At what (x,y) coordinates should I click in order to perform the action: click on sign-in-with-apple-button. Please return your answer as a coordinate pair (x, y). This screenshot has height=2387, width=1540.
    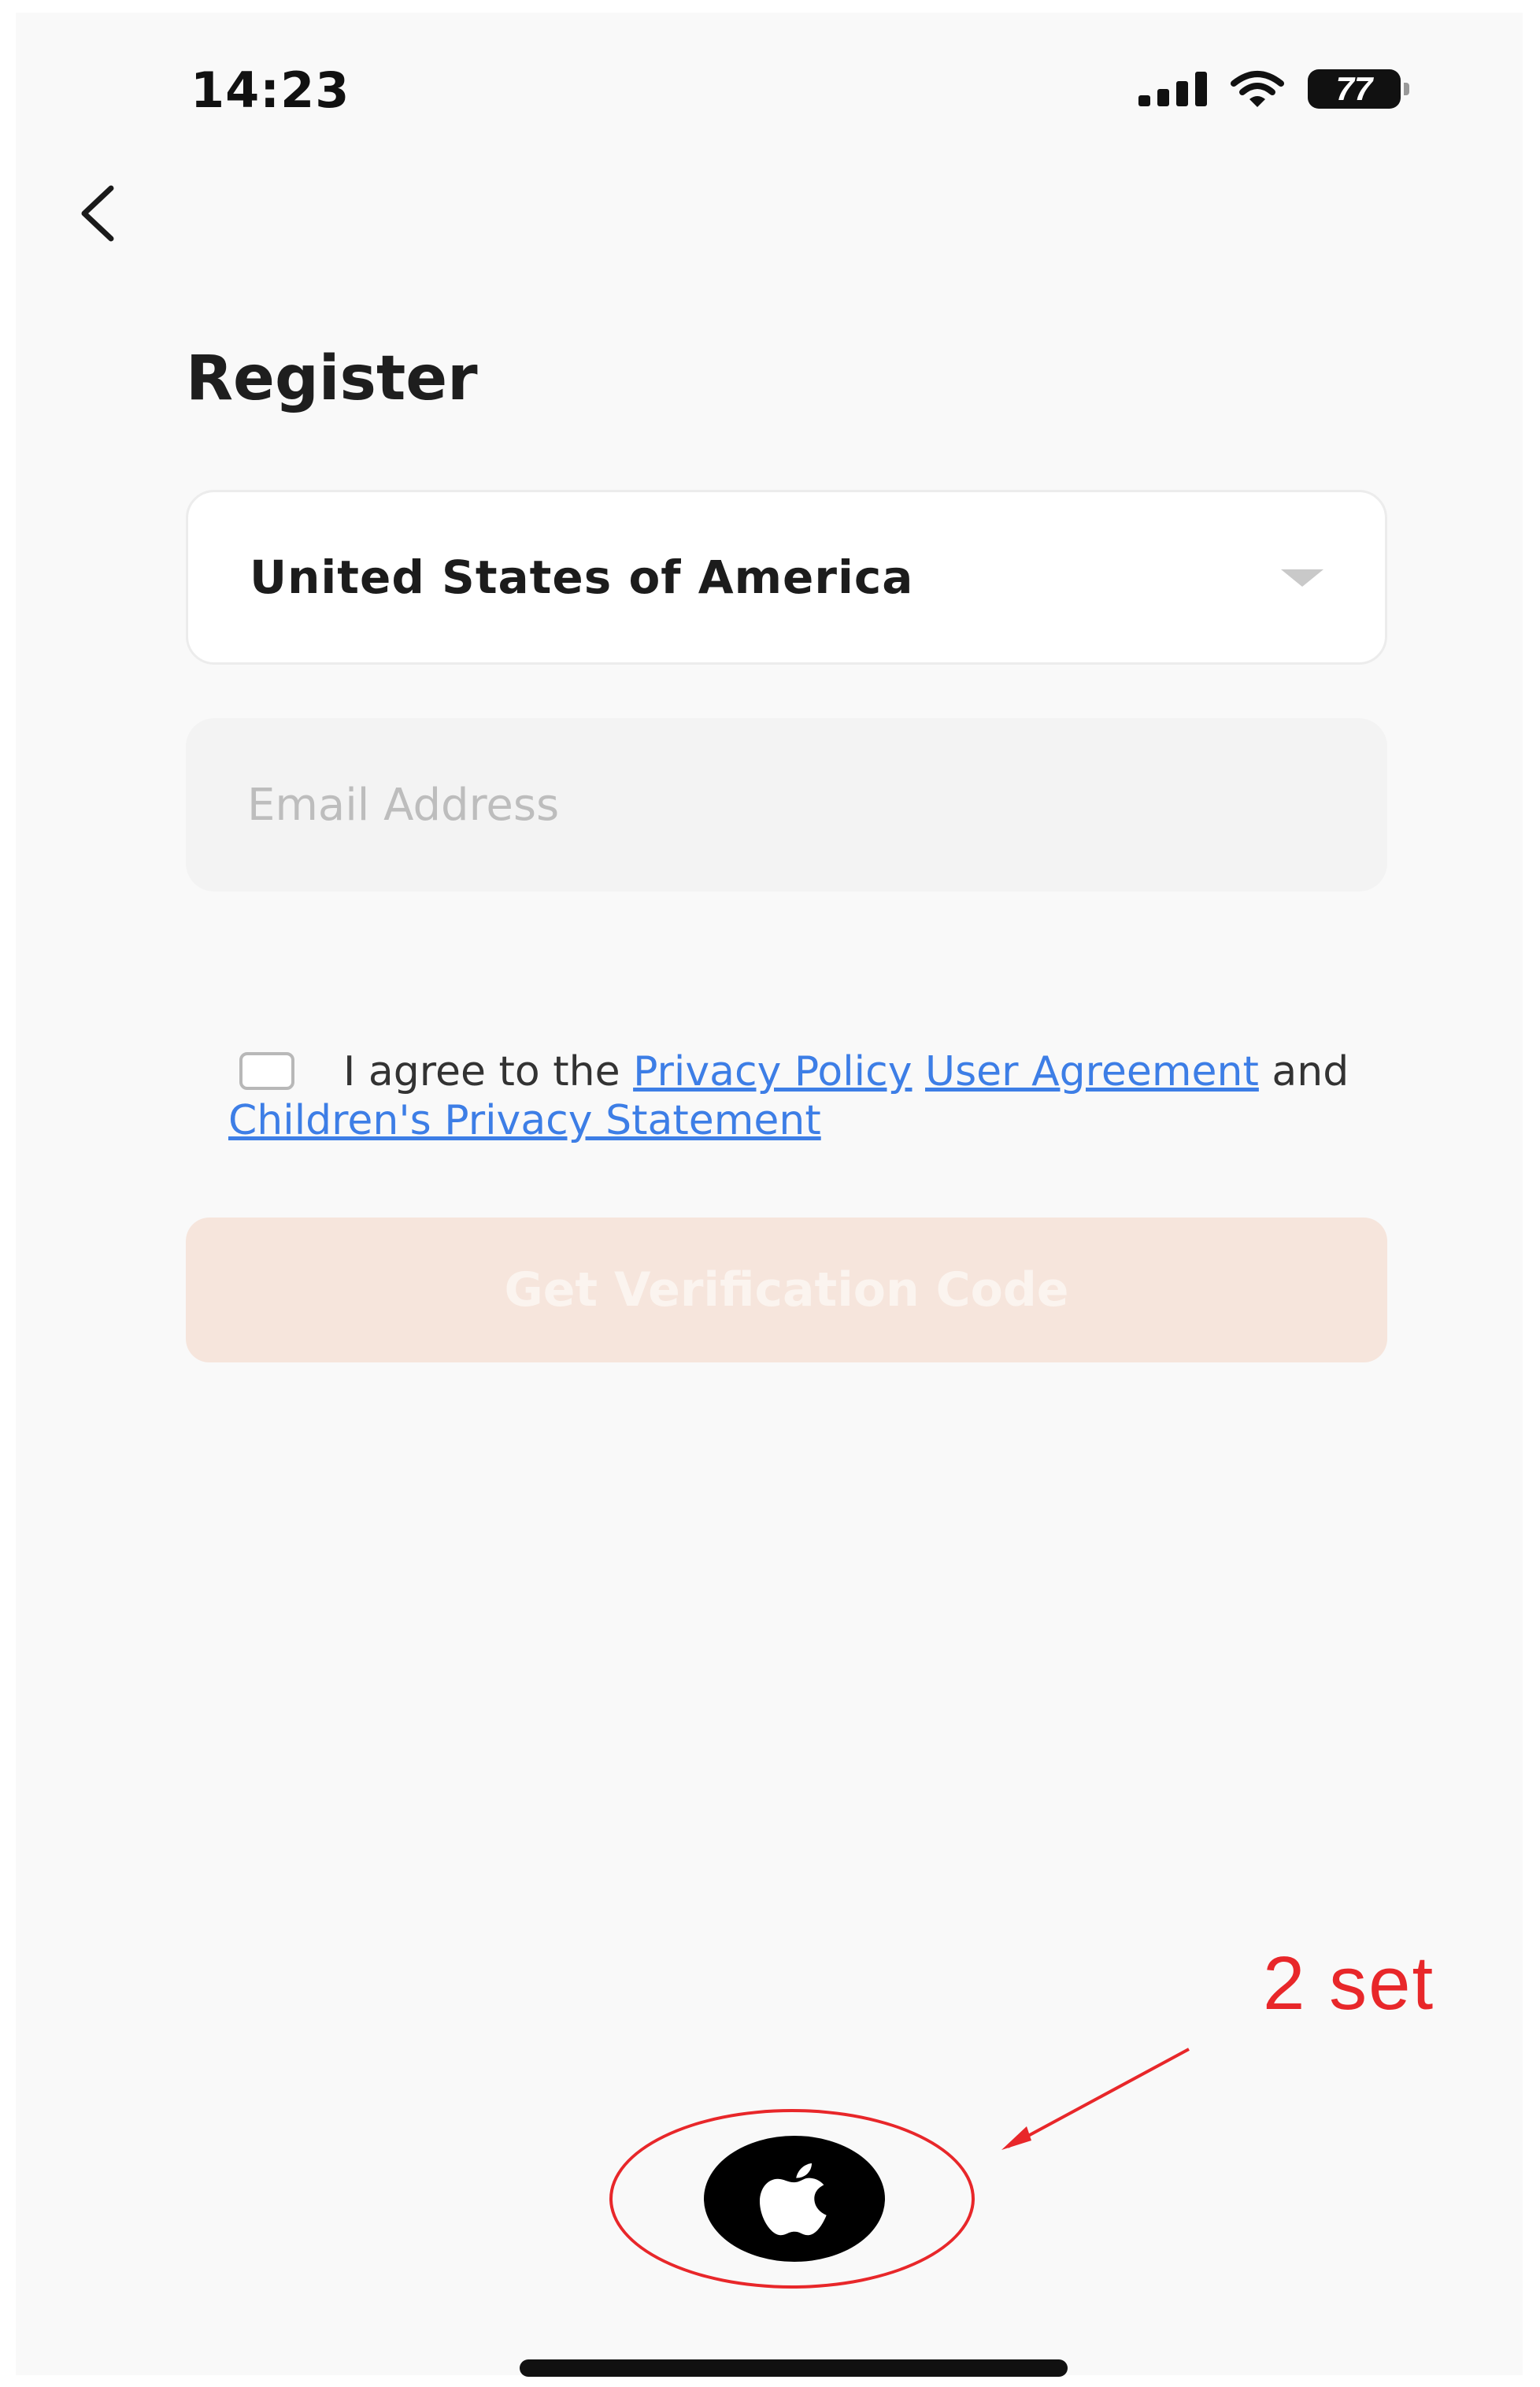
    Looking at the image, I should click on (795, 2199).